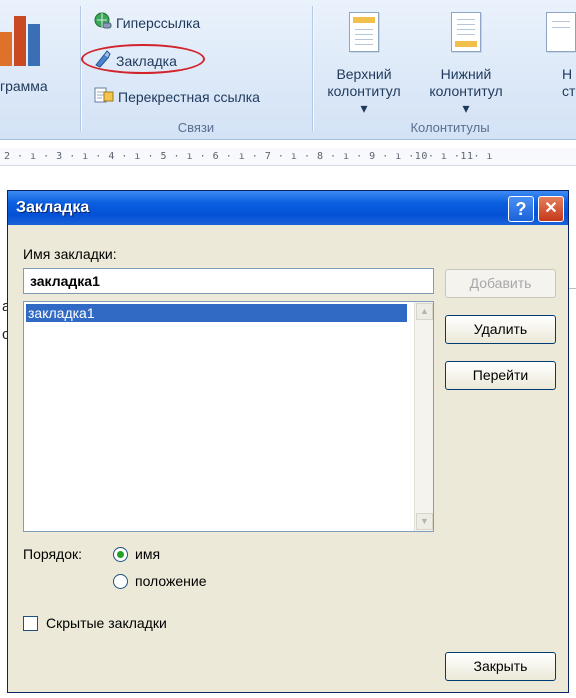  Describe the element at coordinates (24, 86) in the screenshot. I see `diagram-button-label: грамма` at that location.